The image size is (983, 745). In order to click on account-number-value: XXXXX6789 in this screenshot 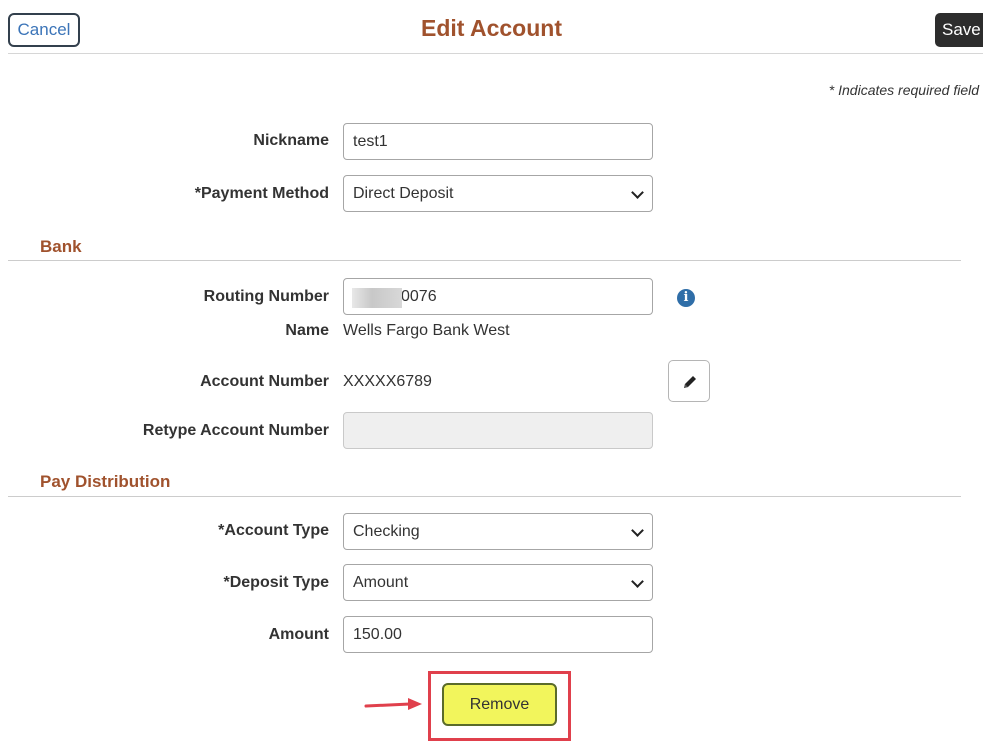, I will do `click(387, 381)`.